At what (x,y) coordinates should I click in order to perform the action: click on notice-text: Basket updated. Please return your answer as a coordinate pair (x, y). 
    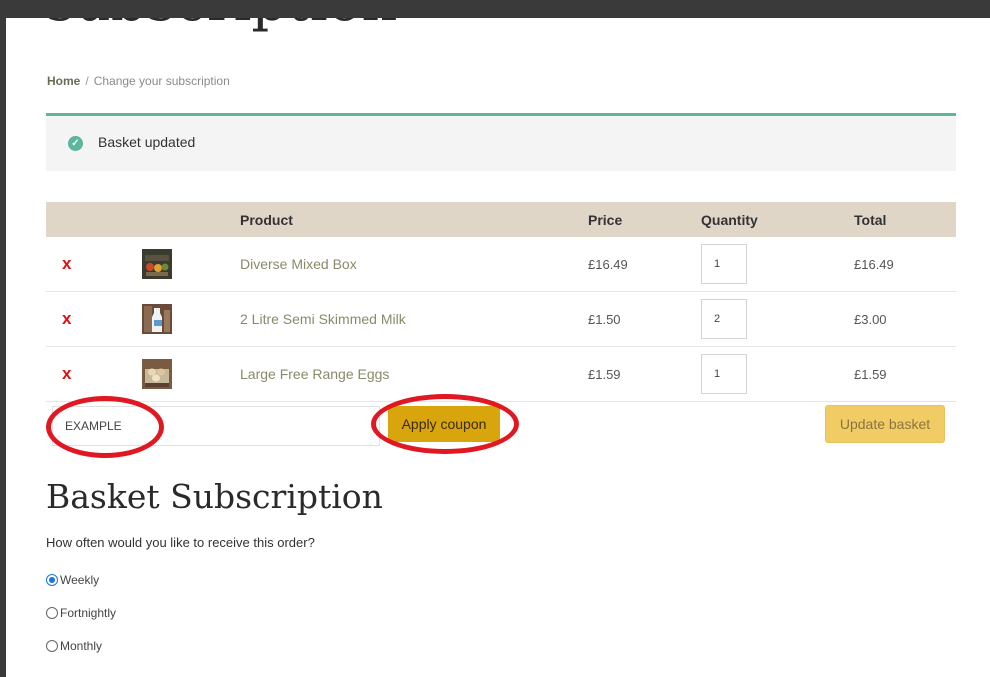
    Looking at the image, I should click on (147, 142).